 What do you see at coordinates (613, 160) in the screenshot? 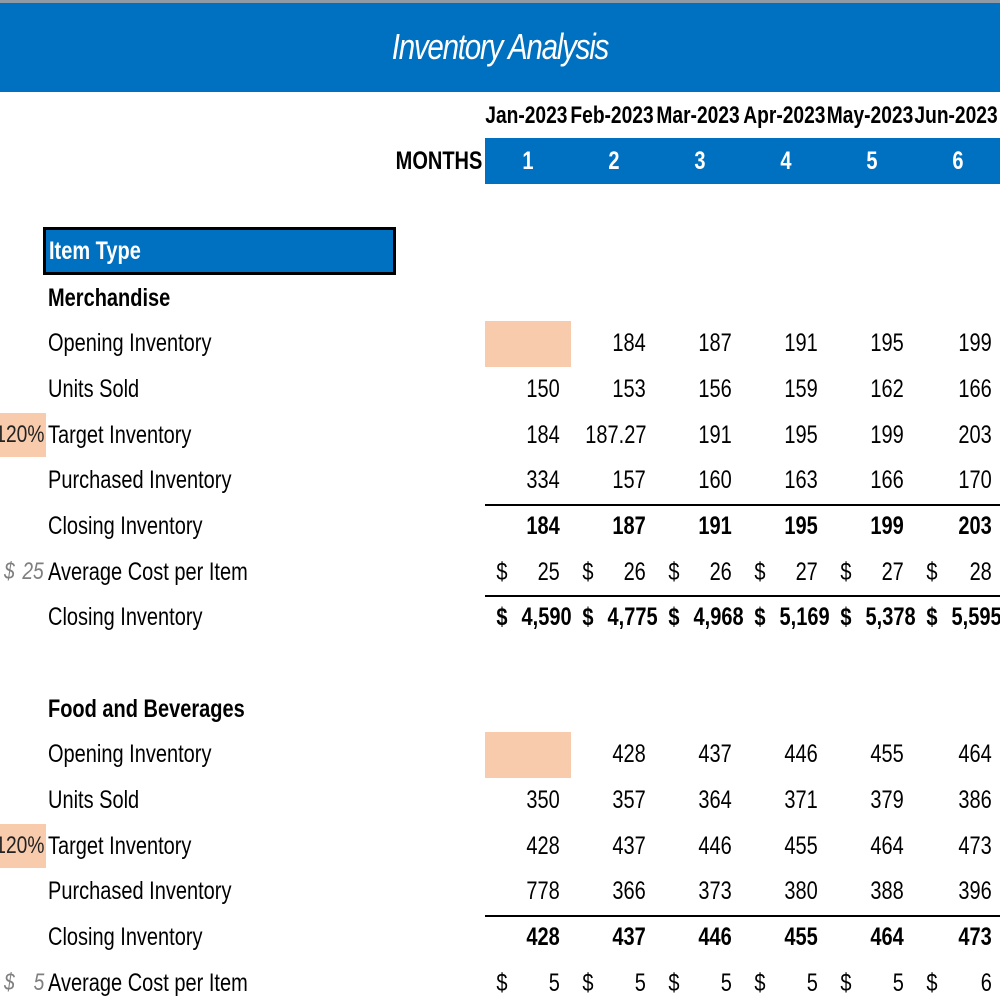
I see `month-number: 2` at bounding box center [613, 160].